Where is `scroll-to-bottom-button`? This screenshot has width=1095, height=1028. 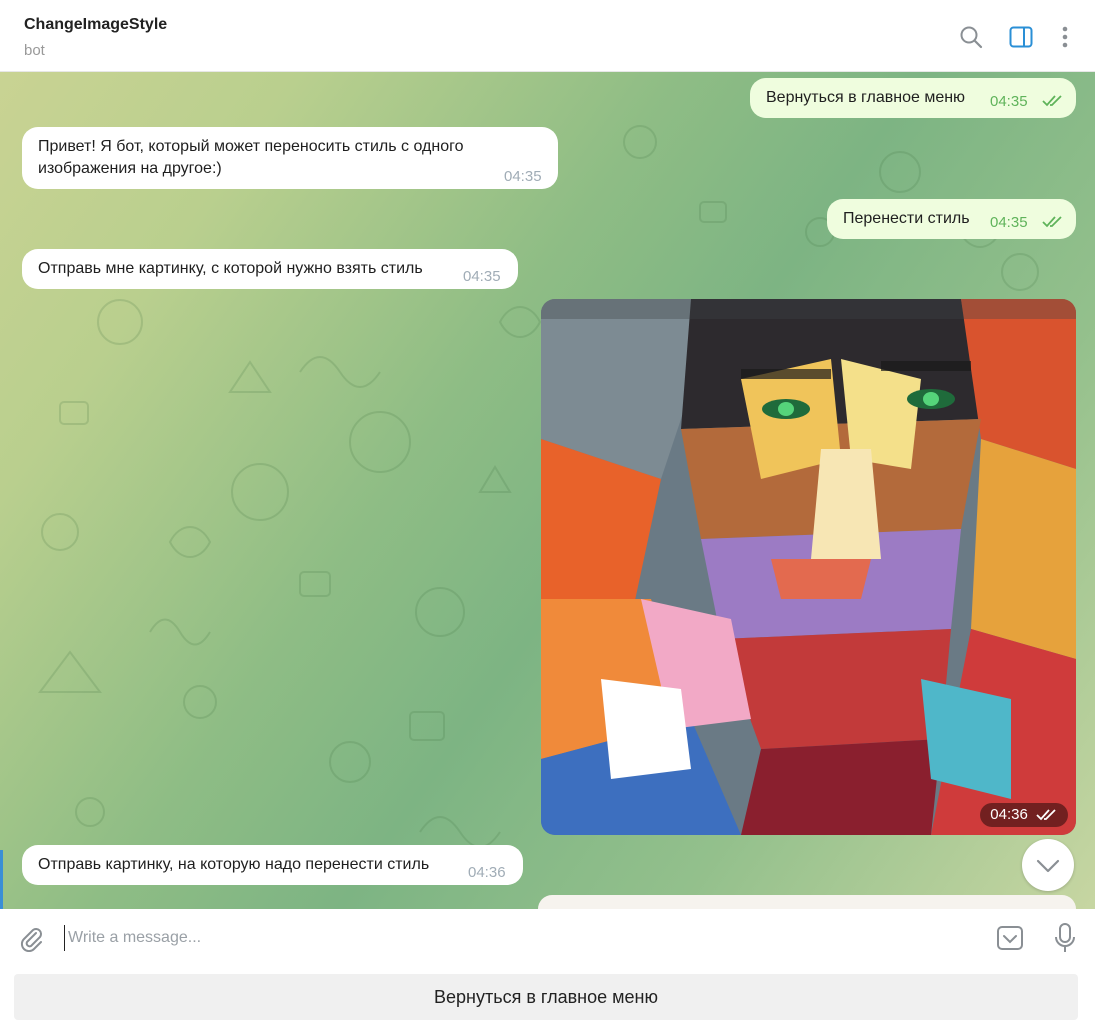
scroll-to-bottom-button is located at coordinates (1048, 865).